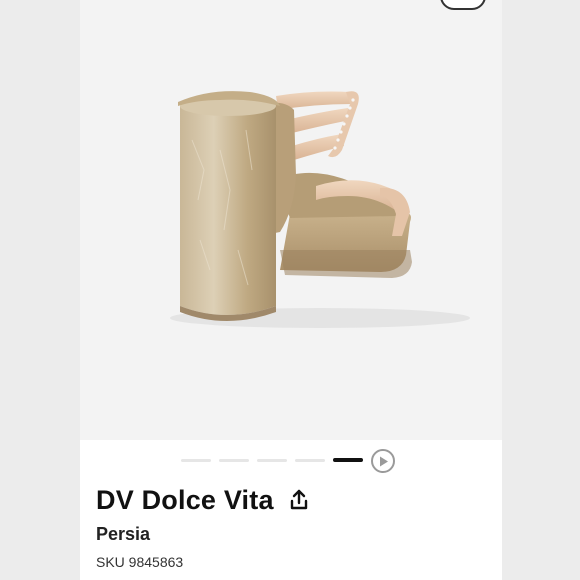 This screenshot has height=580, width=580. What do you see at coordinates (541, 290) in the screenshot?
I see `right-margin` at bounding box center [541, 290].